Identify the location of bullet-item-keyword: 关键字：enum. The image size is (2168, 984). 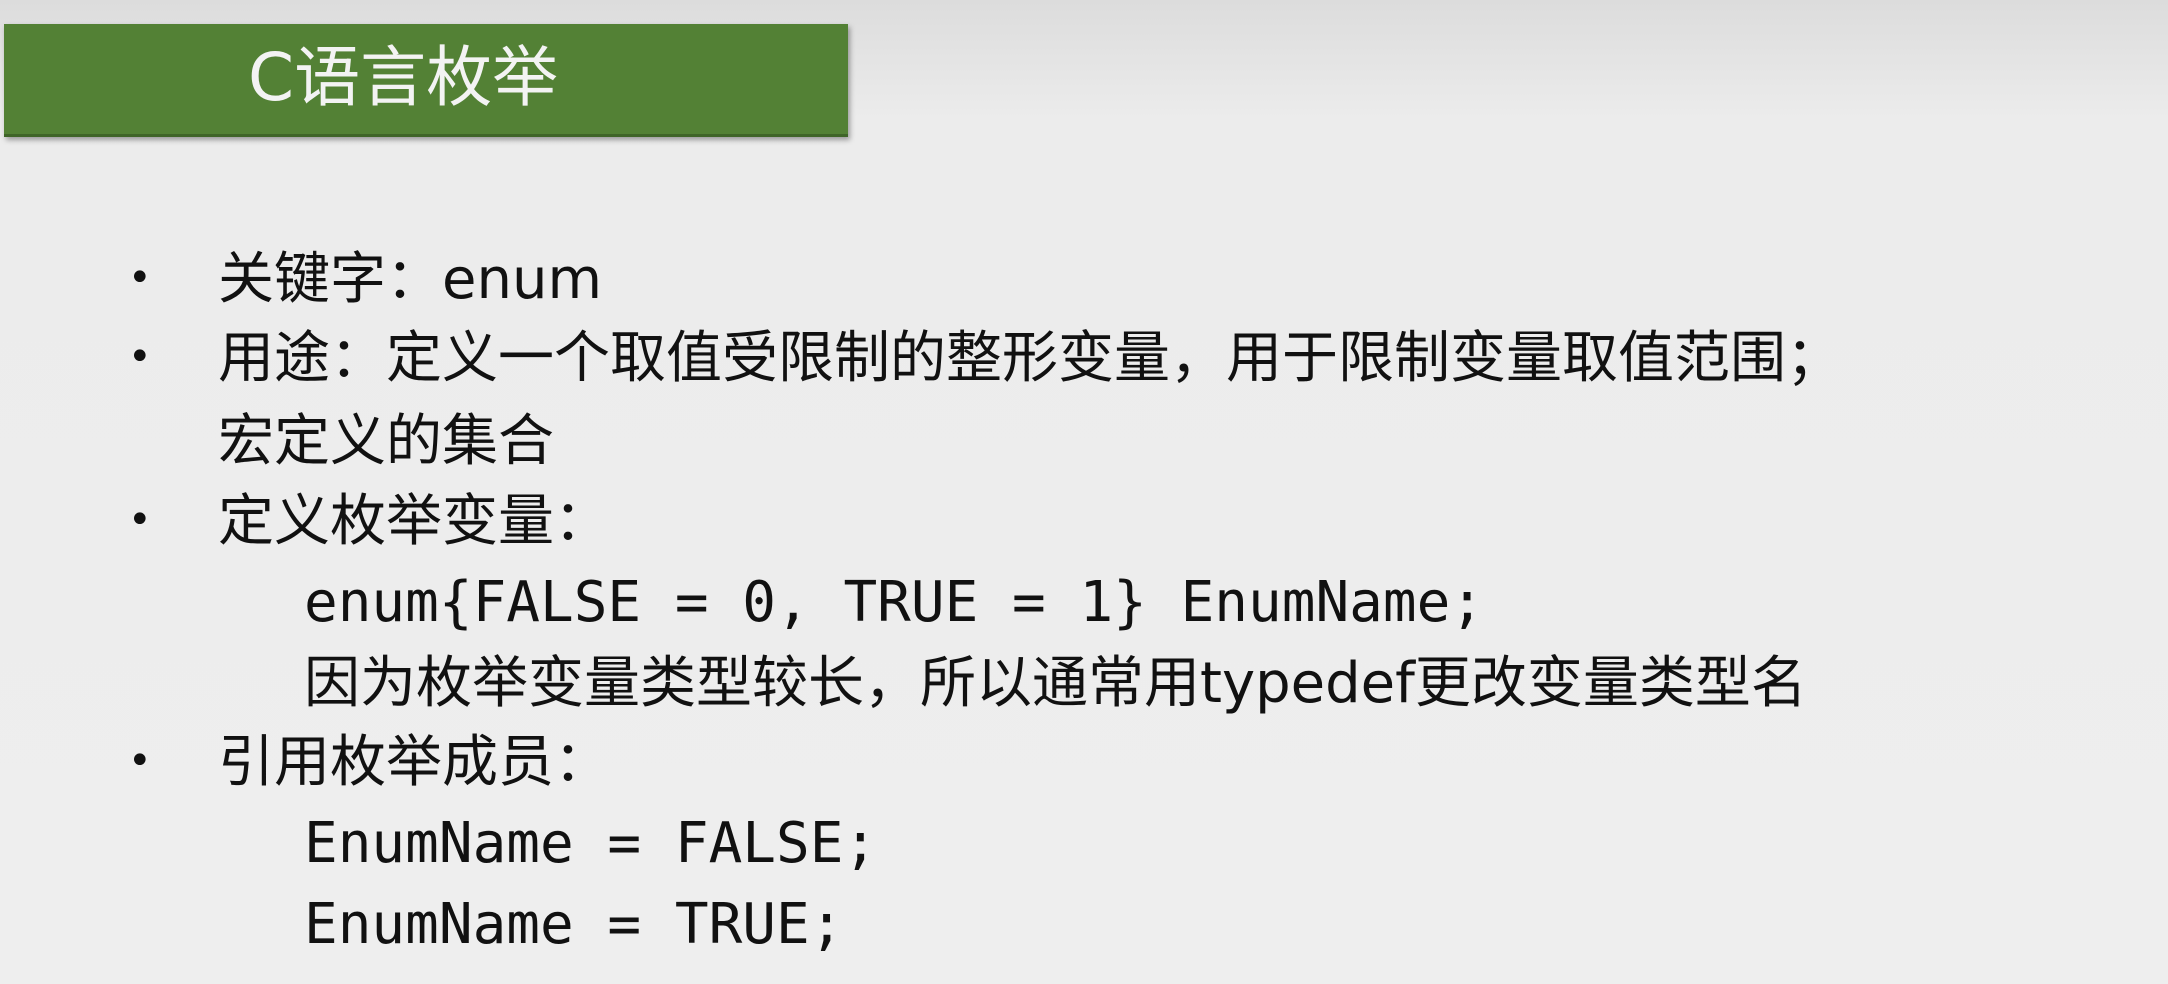
(410, 279).